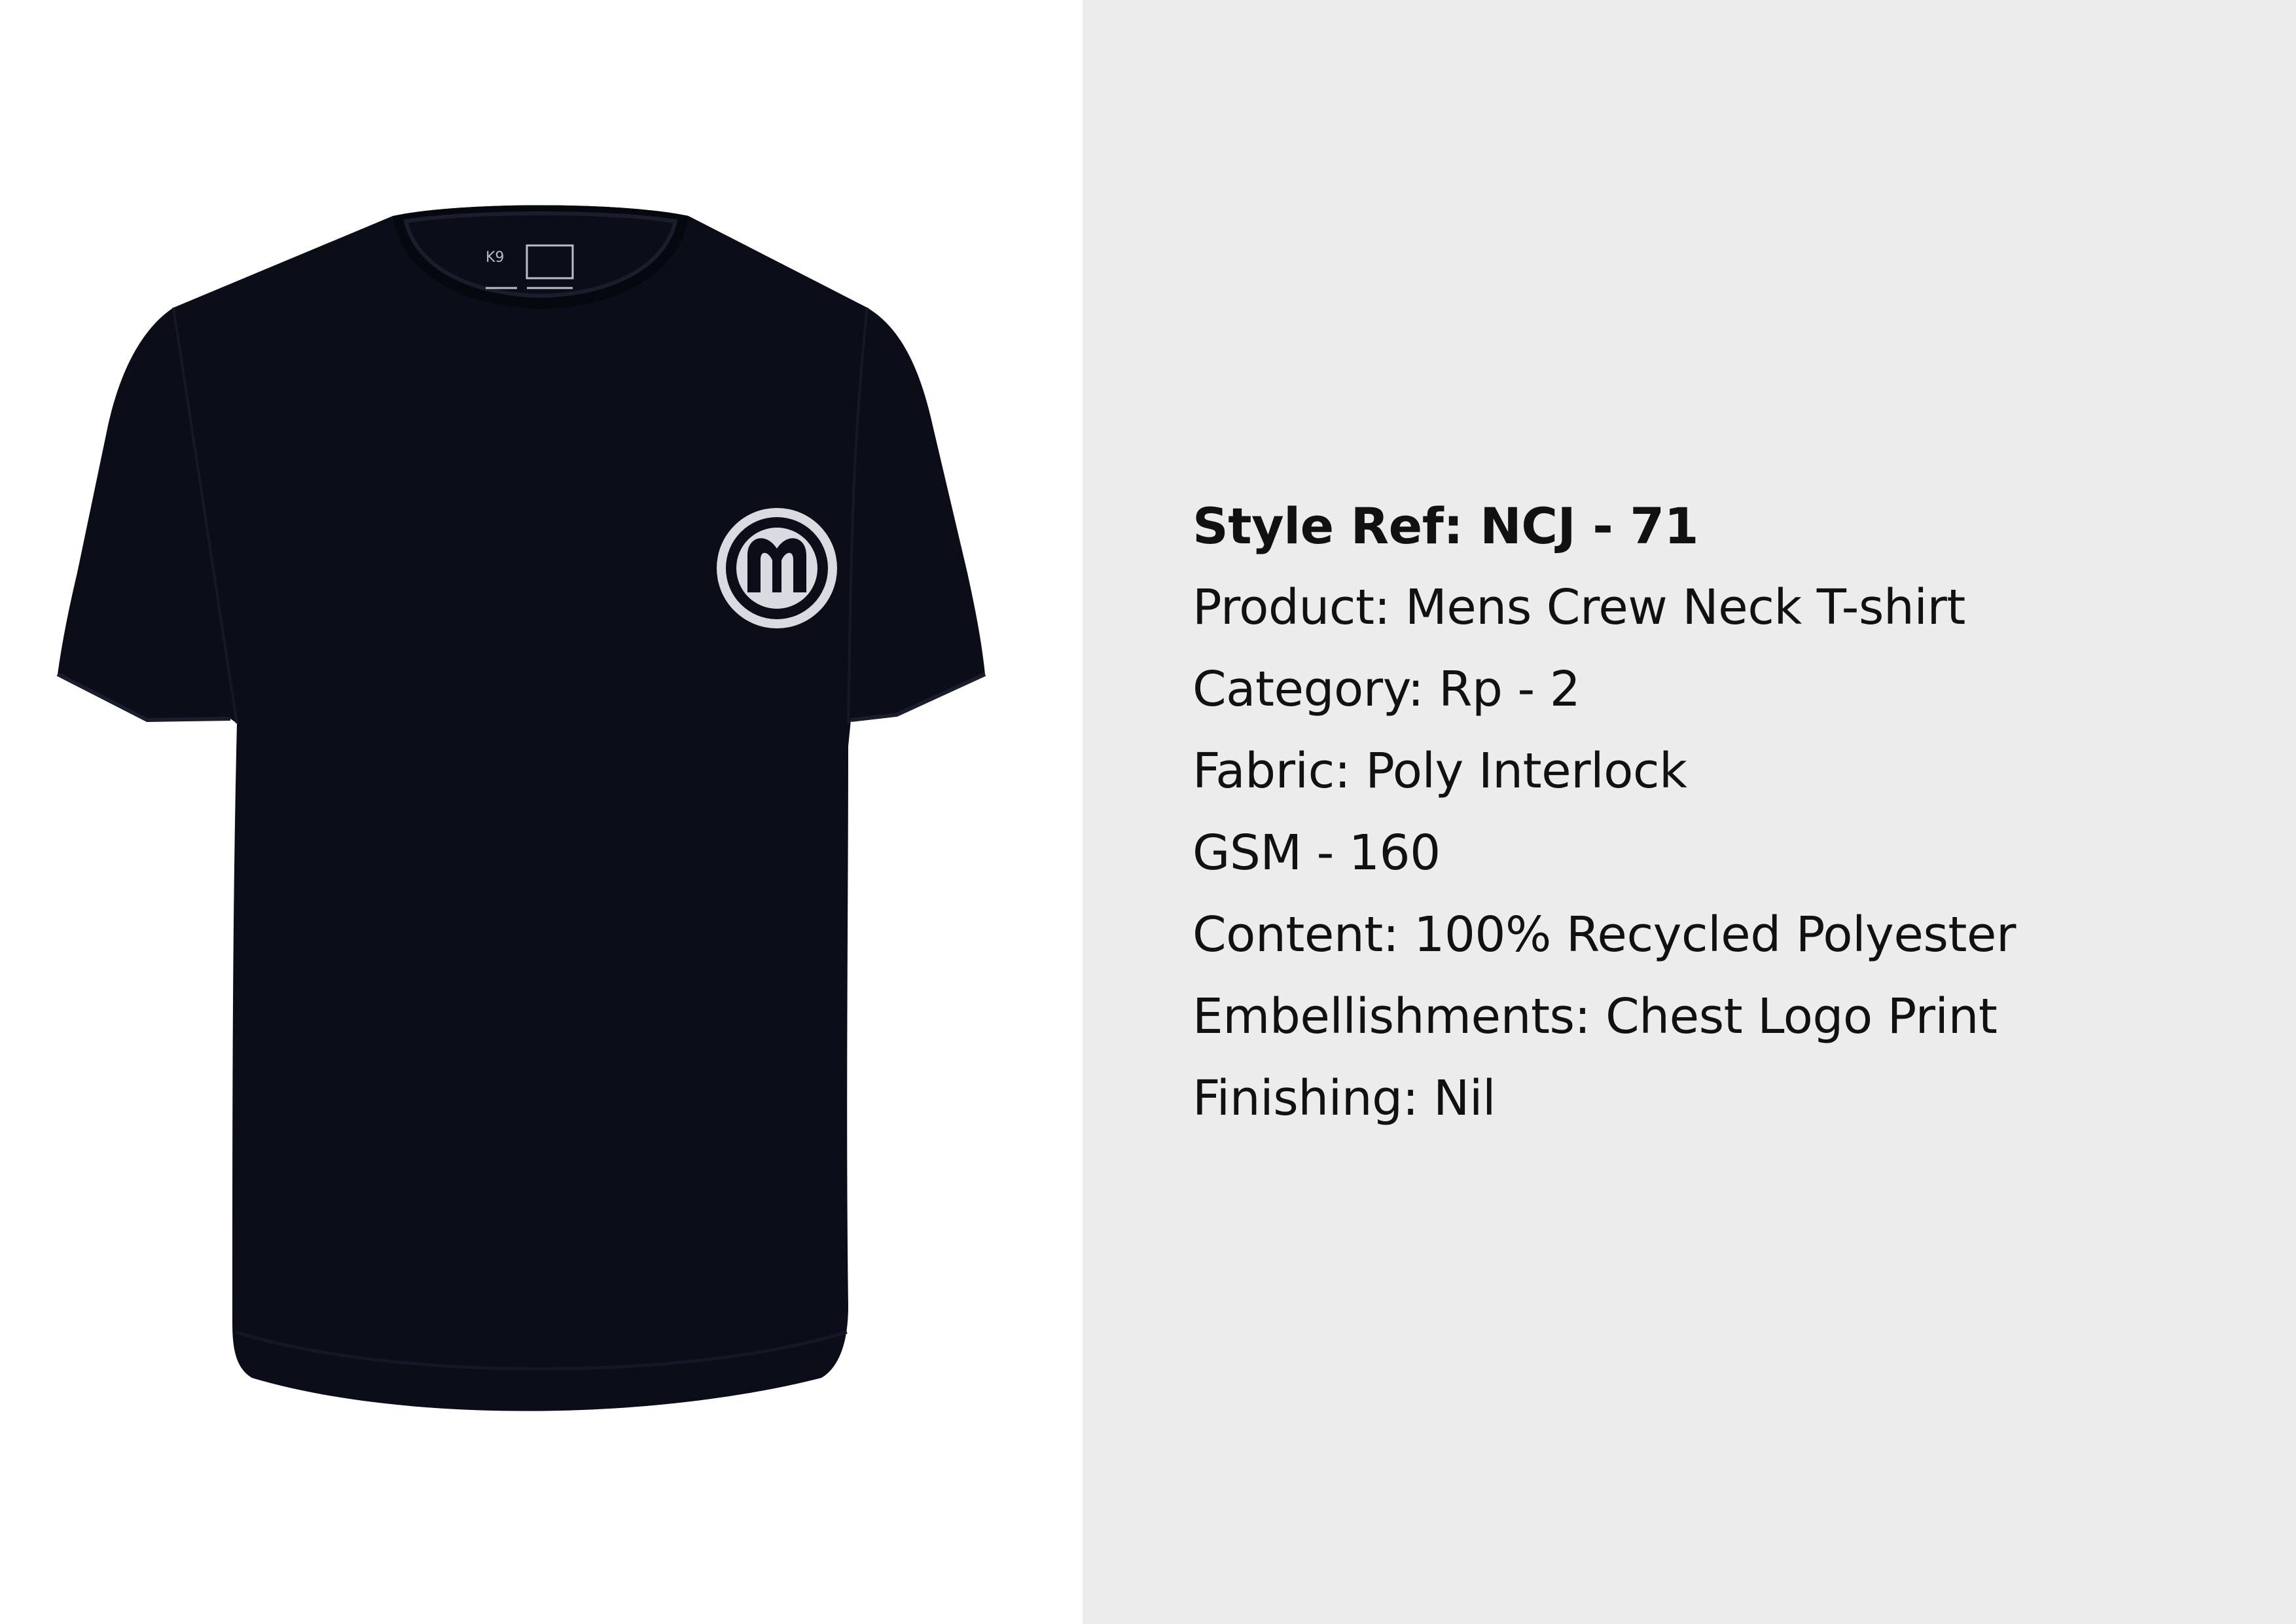 The height and width of the screenshot is (1624, 2296). I want to click on fabric-spec: Fabric: Poly Interlock, so click(1440, 771).